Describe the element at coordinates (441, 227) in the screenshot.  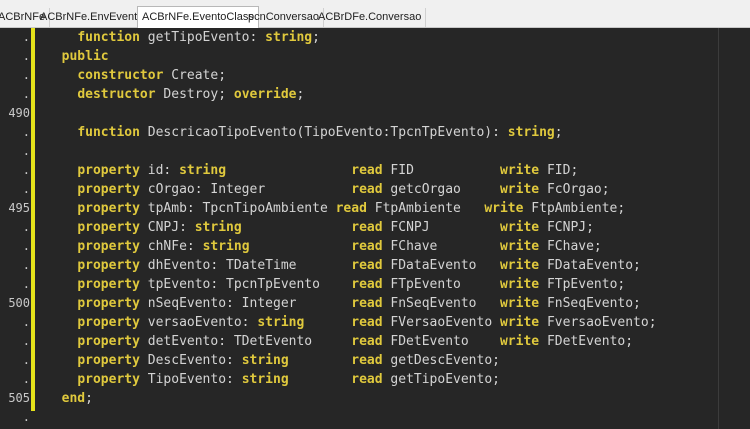
I see `code-token: FCNPJ` at that location.